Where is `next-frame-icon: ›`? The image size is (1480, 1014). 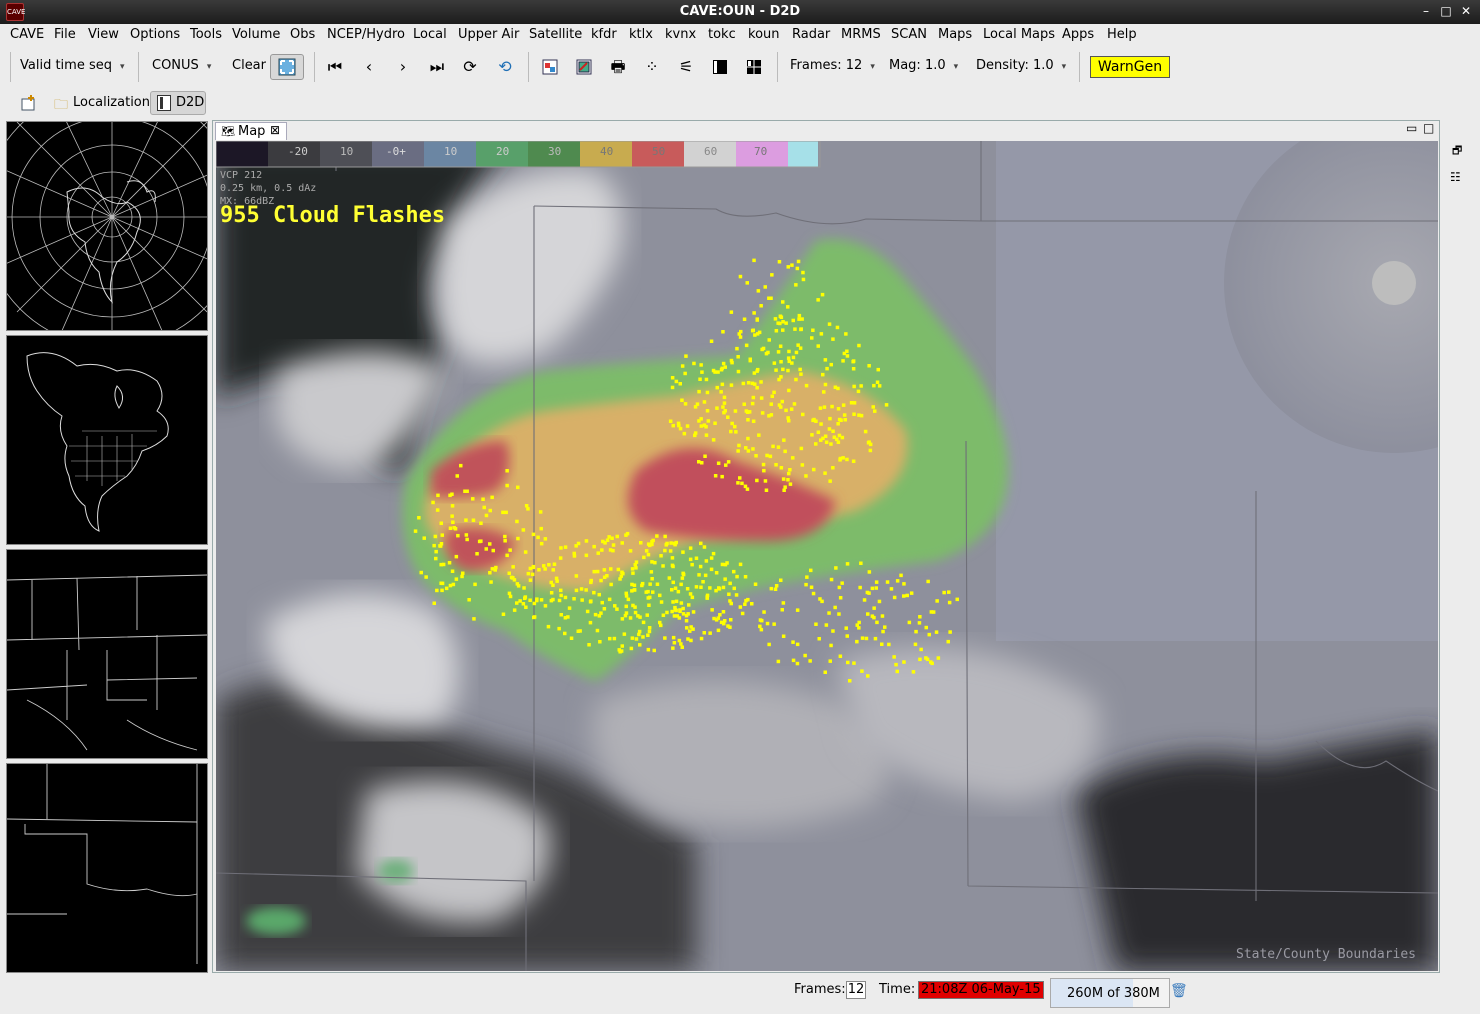
next-frame-icon: › is located at coordinates (403, 67).